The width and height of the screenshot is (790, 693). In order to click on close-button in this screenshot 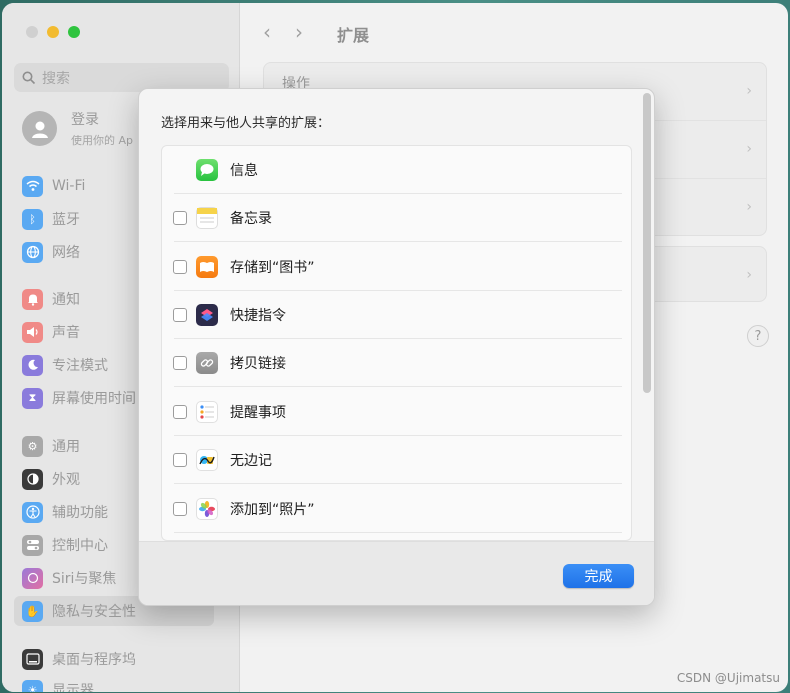, I will do `click(32, 32)`.